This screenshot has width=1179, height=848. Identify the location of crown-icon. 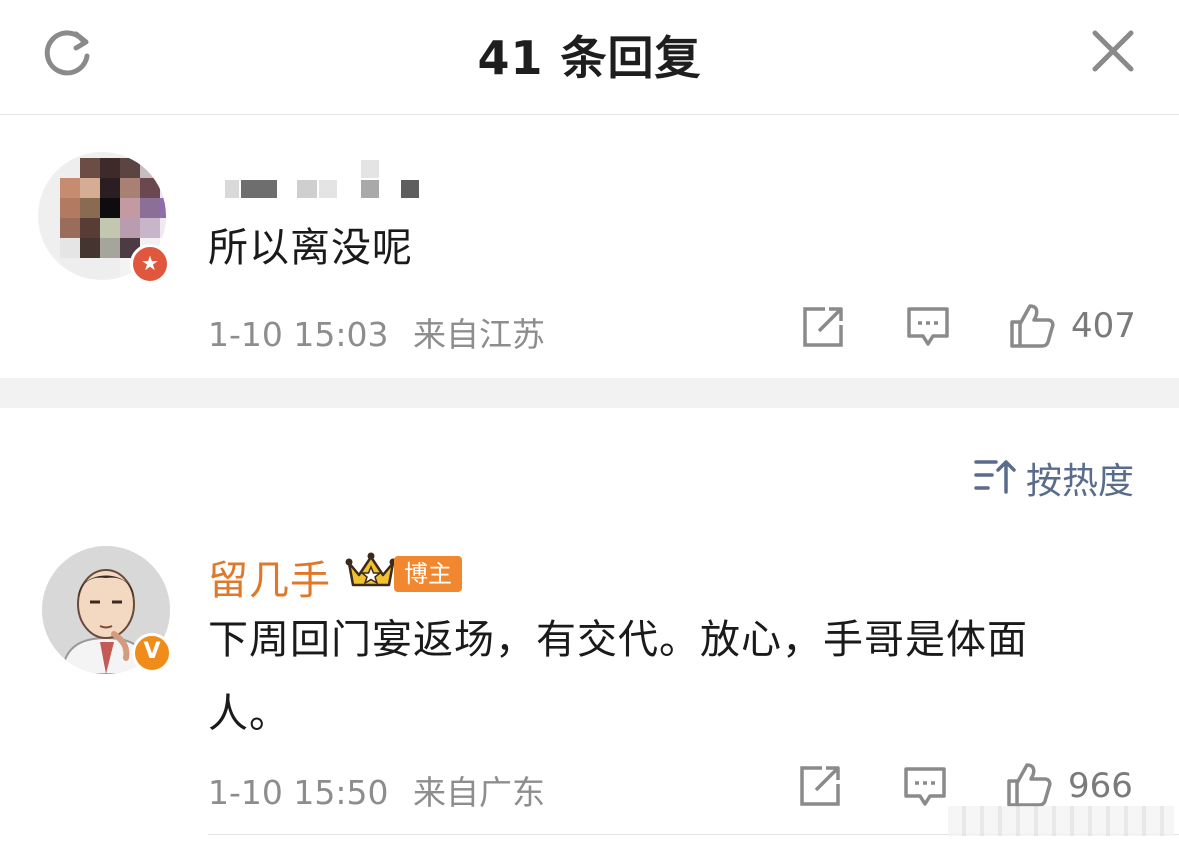
(371, 569).